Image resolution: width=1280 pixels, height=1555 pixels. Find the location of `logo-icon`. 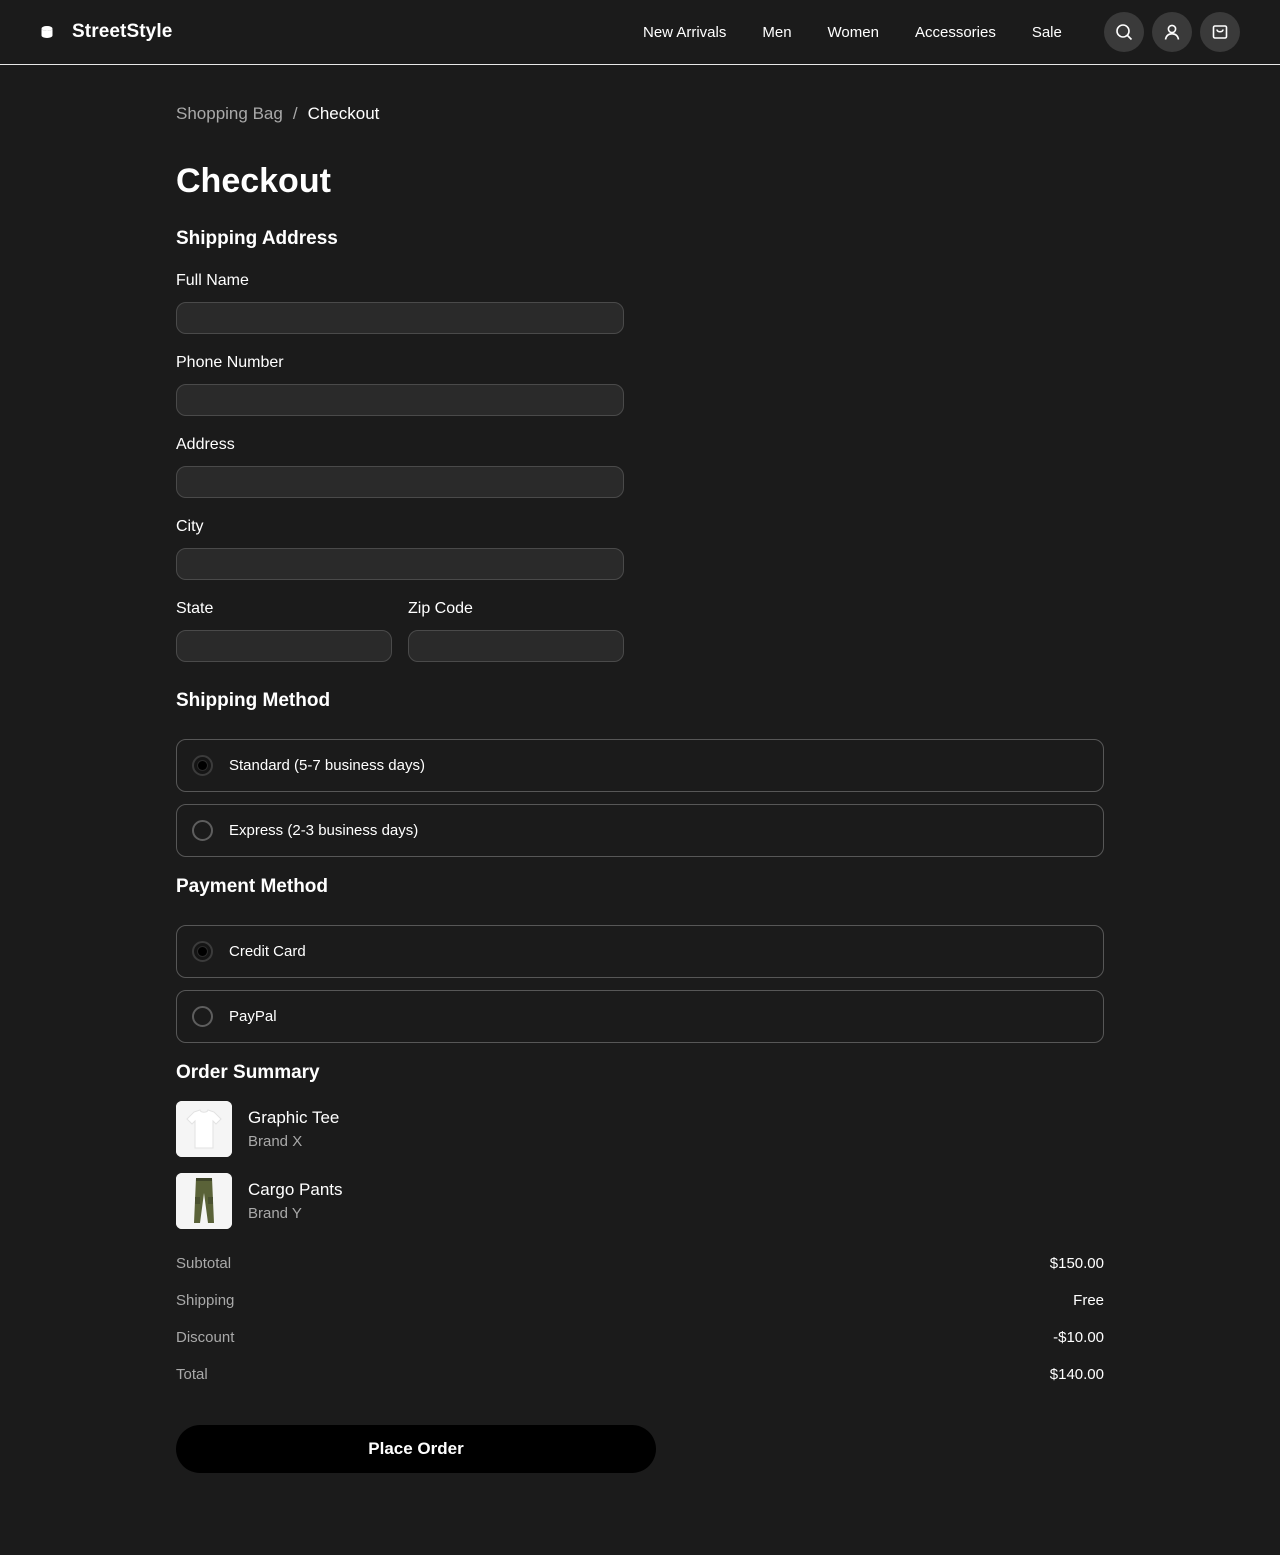

logo-icon is located at coordinates (47, 32).